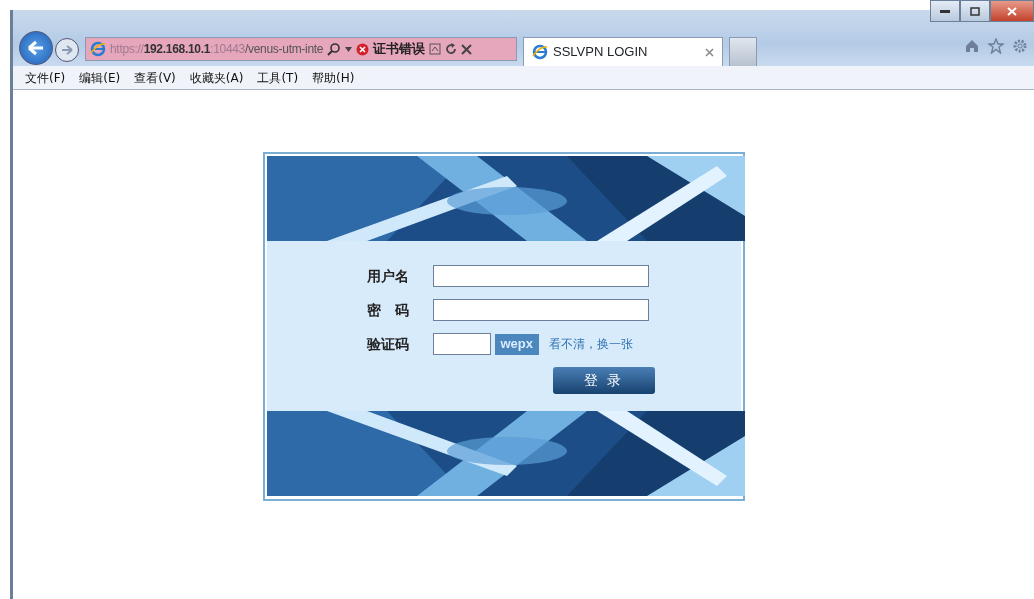 This screenshot has height=599, width=1034. What do you see at coordinates (972, 46) in the screenshot?
I see `home-icon` at bounding box center [972, 46].